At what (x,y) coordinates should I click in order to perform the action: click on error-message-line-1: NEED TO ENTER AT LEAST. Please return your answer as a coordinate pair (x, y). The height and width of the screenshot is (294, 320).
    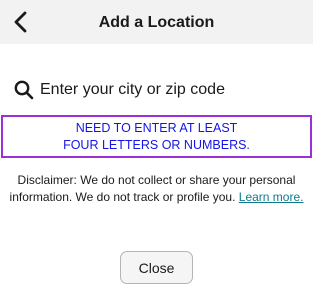
    Looking at the image, I should click on (156, 128).